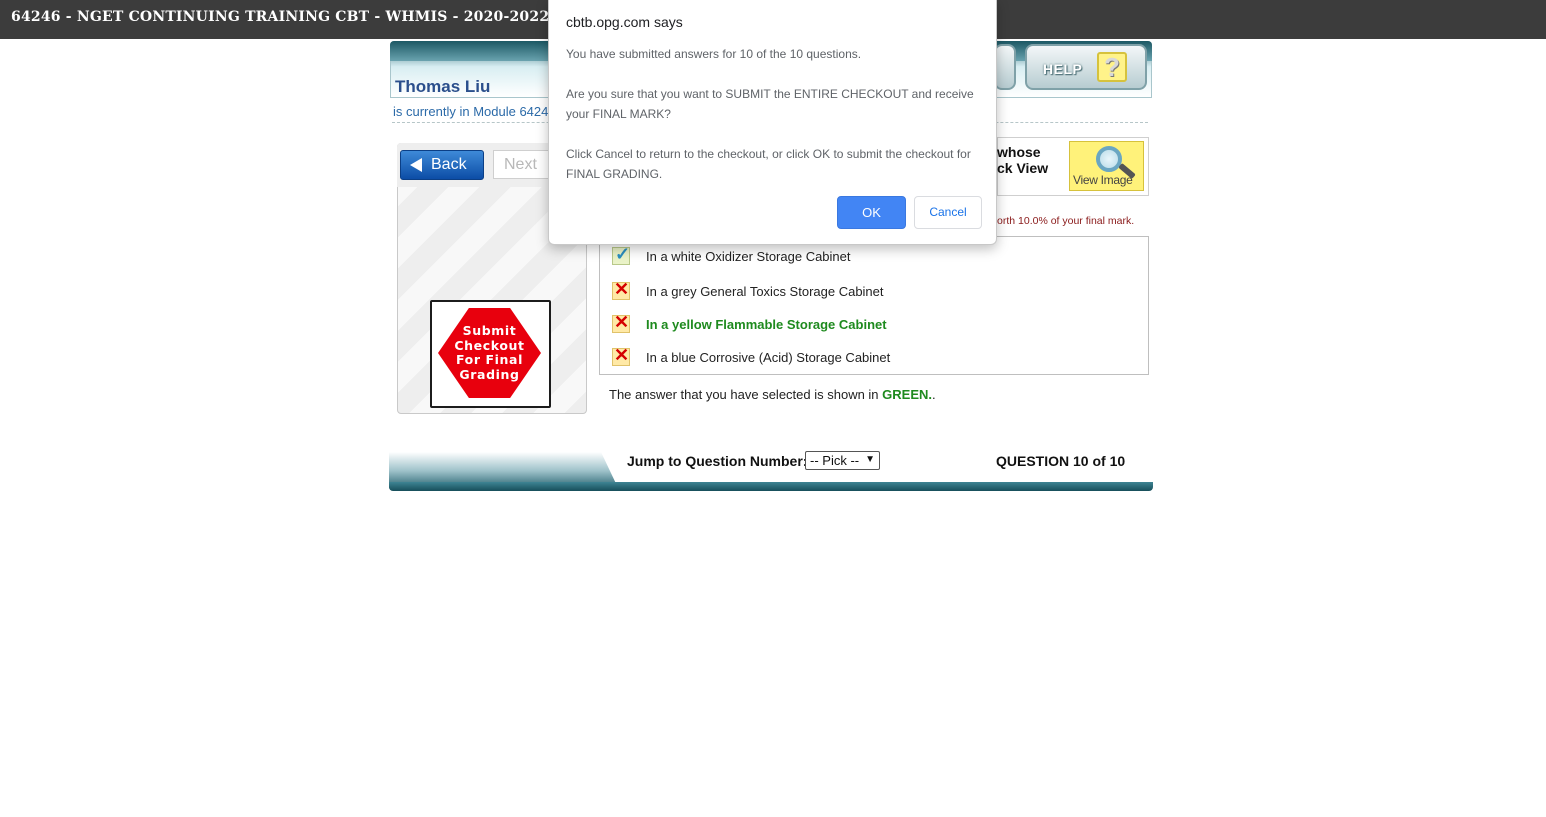  I want to click on note-suffix: ., so click(934, 394).